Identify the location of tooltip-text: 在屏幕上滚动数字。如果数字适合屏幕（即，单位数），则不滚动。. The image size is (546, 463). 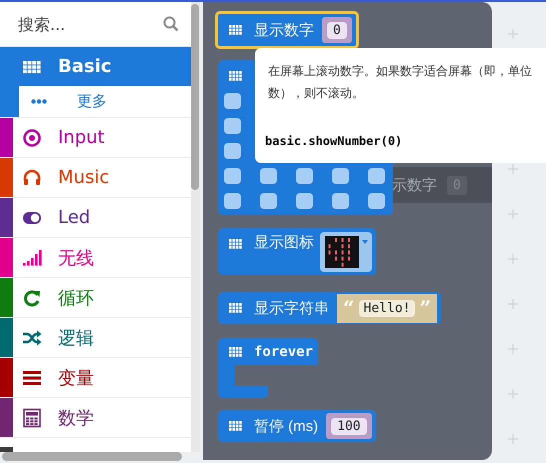
(400, 82).